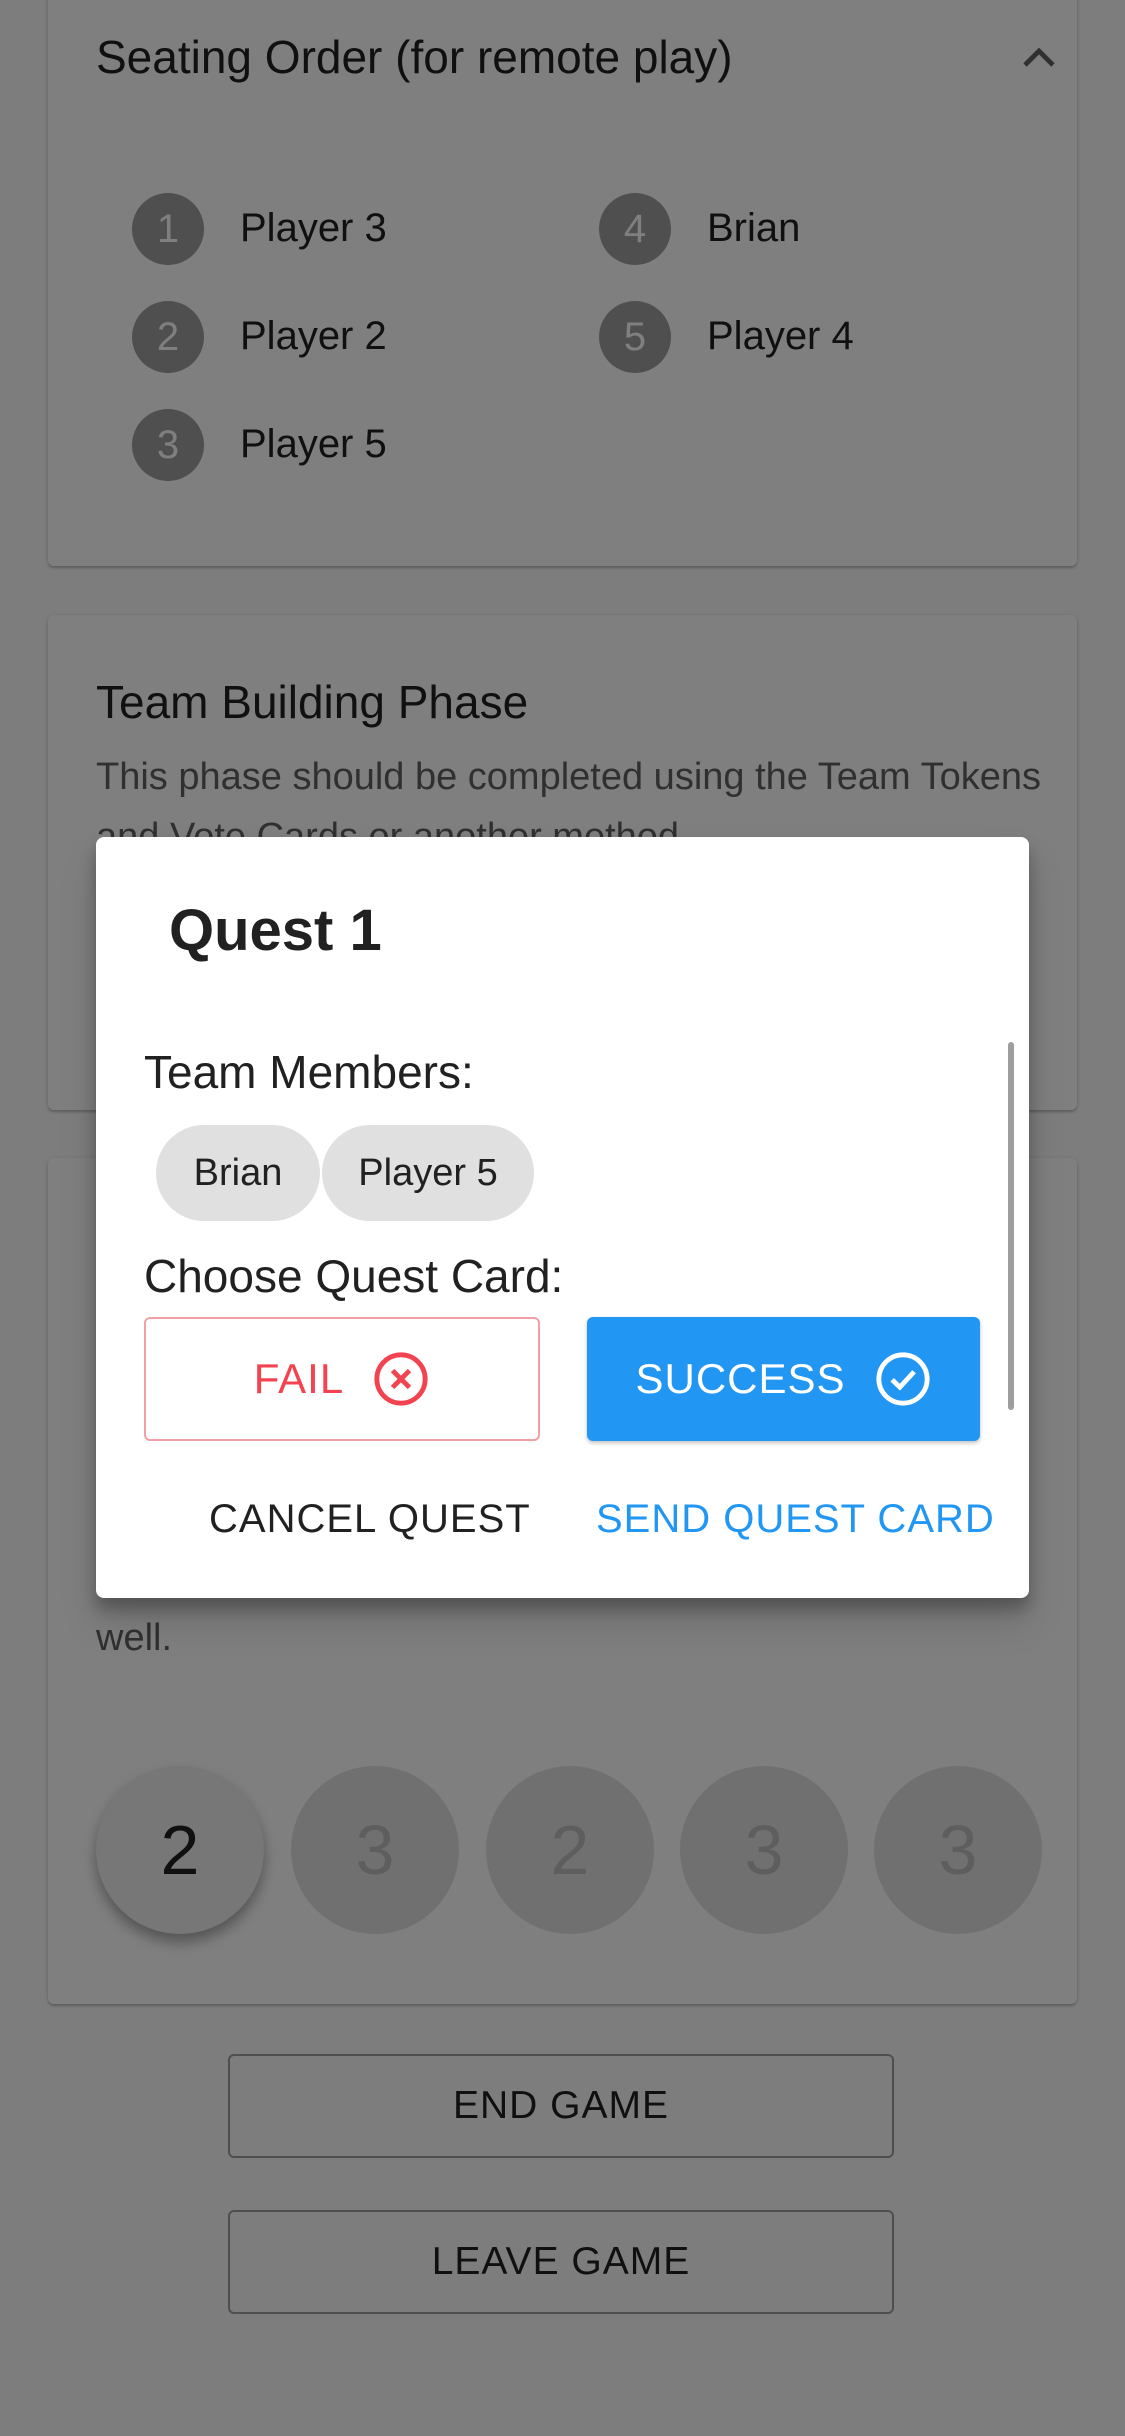  What do you see at coordinates (309, 1072) in the screenshot?
I see `team-members-label: Team Members:` at bounding box center [309, 1072].